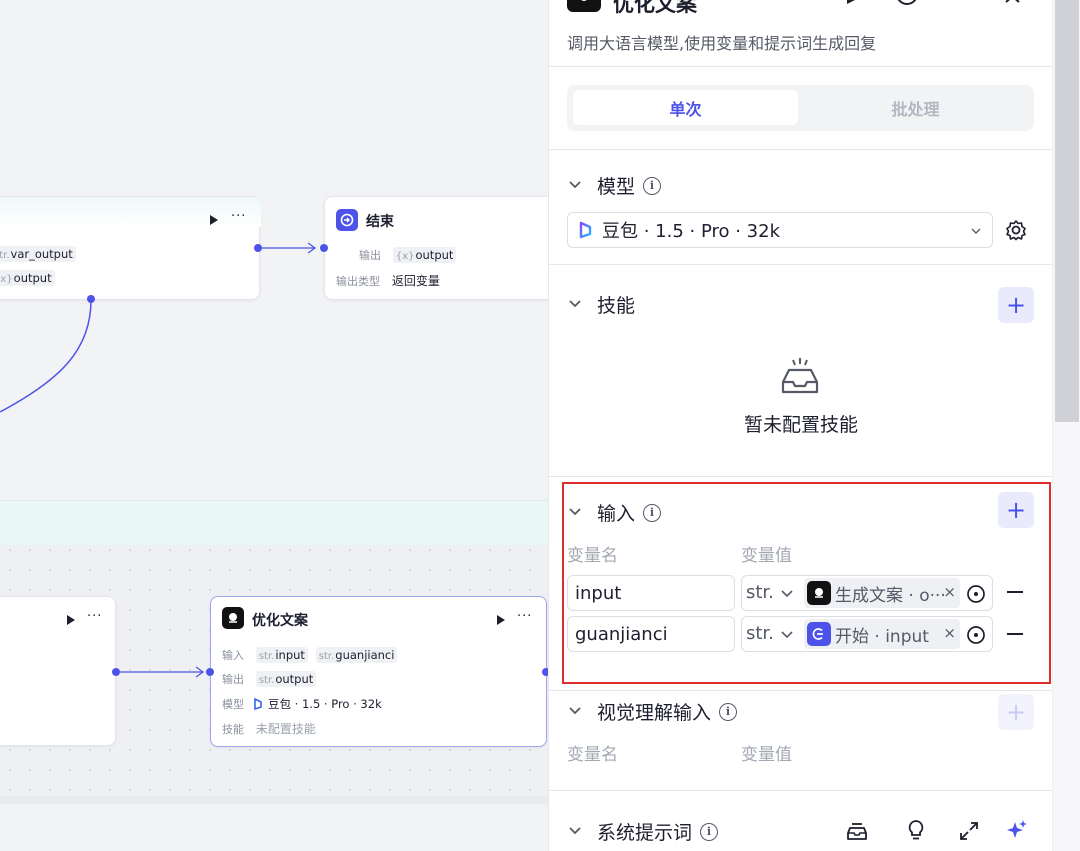 This screenshot has width=1080, height=851. I want to click on node-lower-partial: ···, so click(58, 671).